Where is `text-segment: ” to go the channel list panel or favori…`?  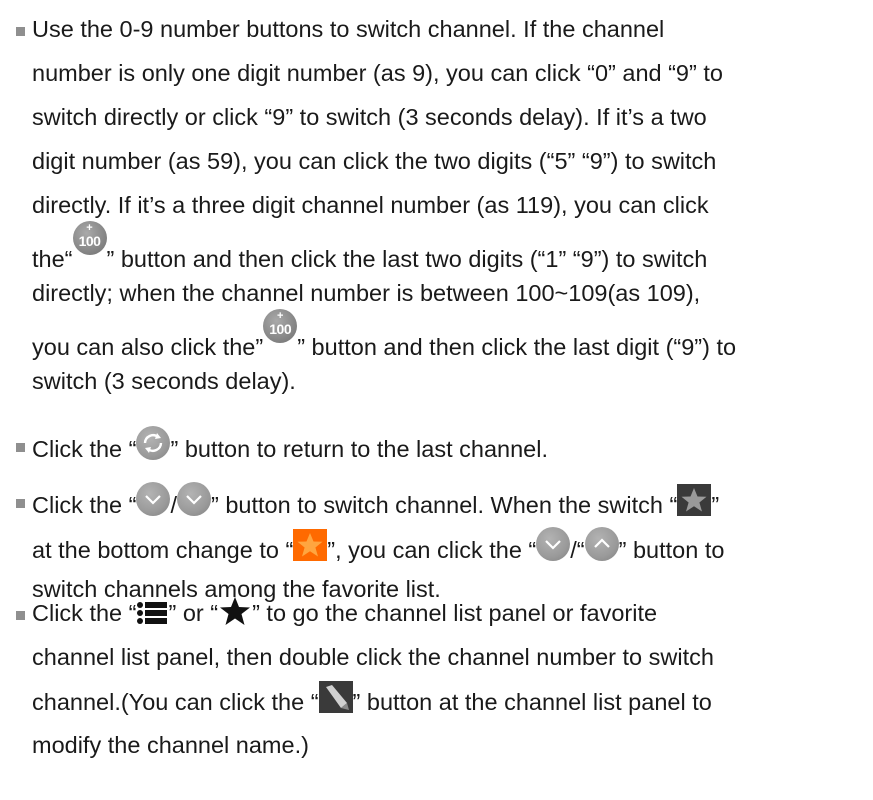
text-segment: ” to go the channel list panel or favori… is located at coordinates (455, 613).